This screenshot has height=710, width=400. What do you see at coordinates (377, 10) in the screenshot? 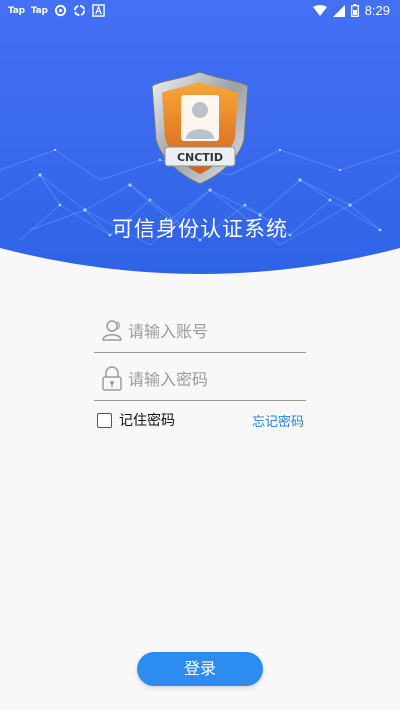
I see `status-time: 8:29` at bounding box center [377, 10].